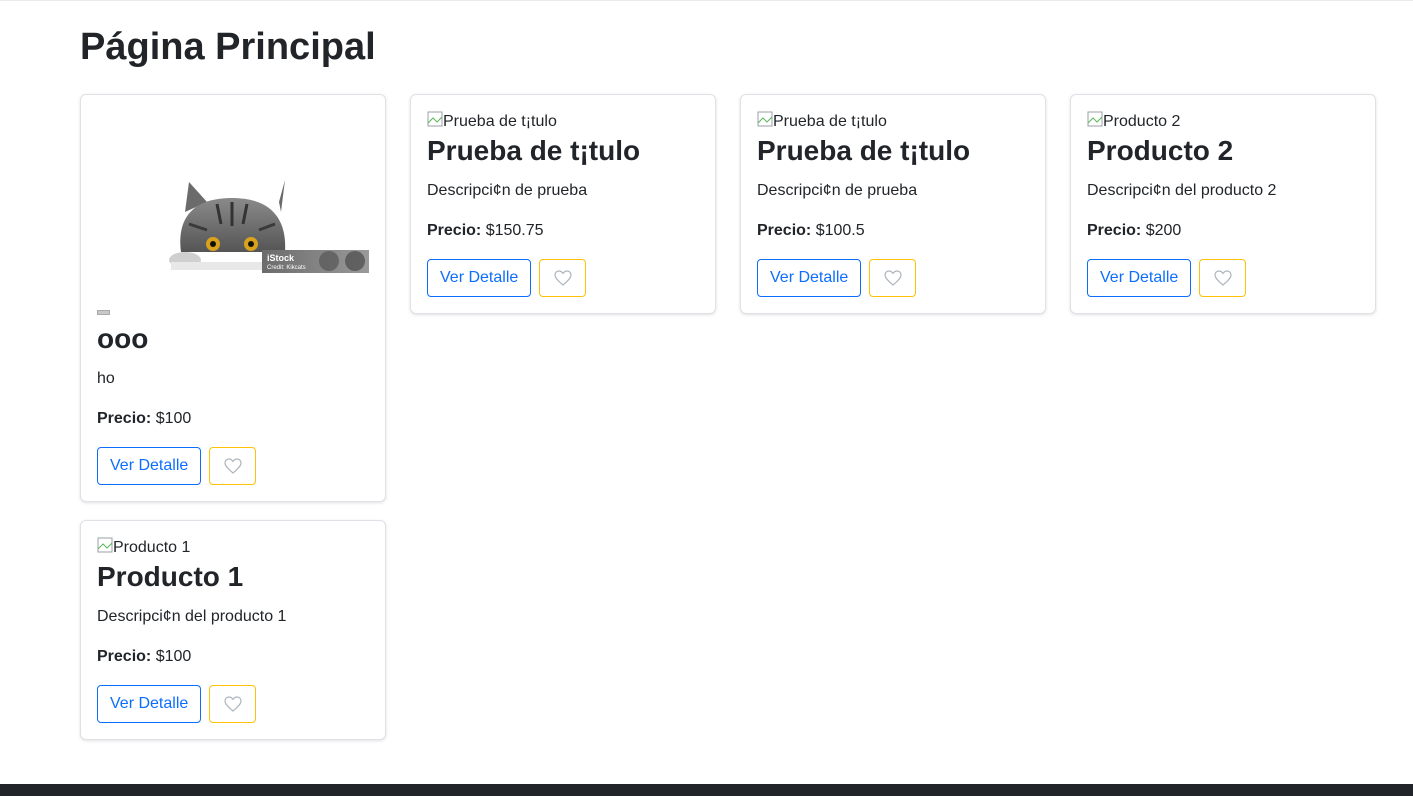 The image size is (1413, 796). I want to click on product-price: Precio: $100.5, so click(893, 231).